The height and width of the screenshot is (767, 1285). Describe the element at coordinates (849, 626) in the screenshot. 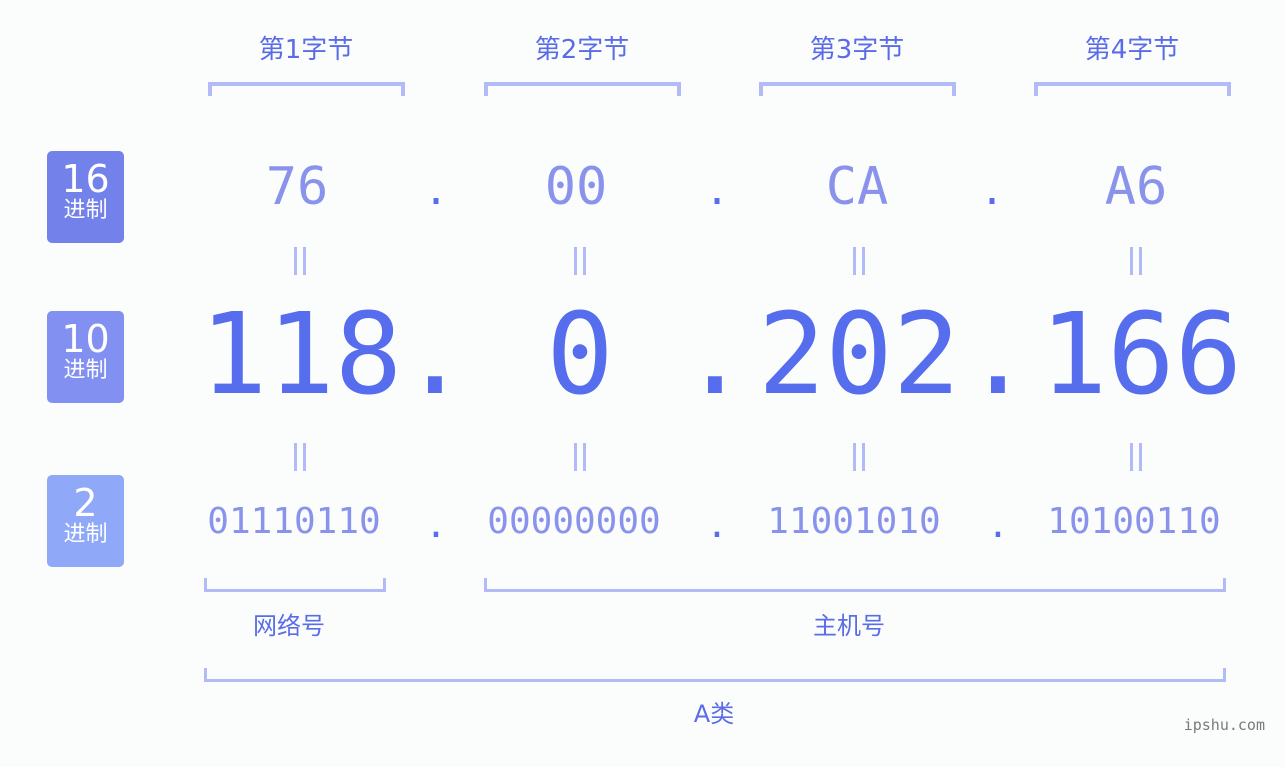

I see `host-label: 主机号` at that location.